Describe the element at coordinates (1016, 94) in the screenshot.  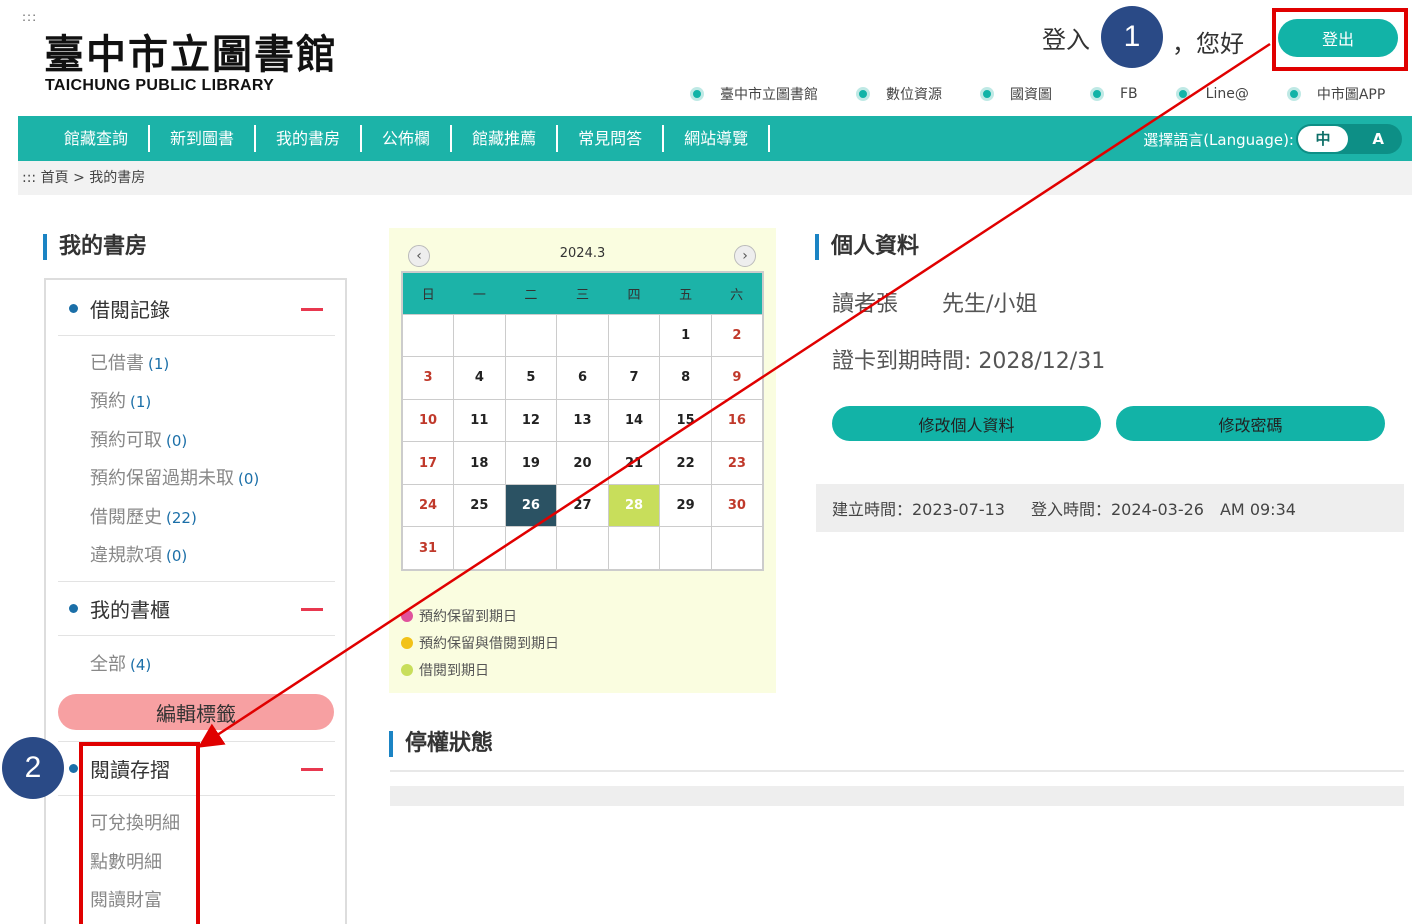
I see `quicklink-nlpi: 國資圖` at that location.